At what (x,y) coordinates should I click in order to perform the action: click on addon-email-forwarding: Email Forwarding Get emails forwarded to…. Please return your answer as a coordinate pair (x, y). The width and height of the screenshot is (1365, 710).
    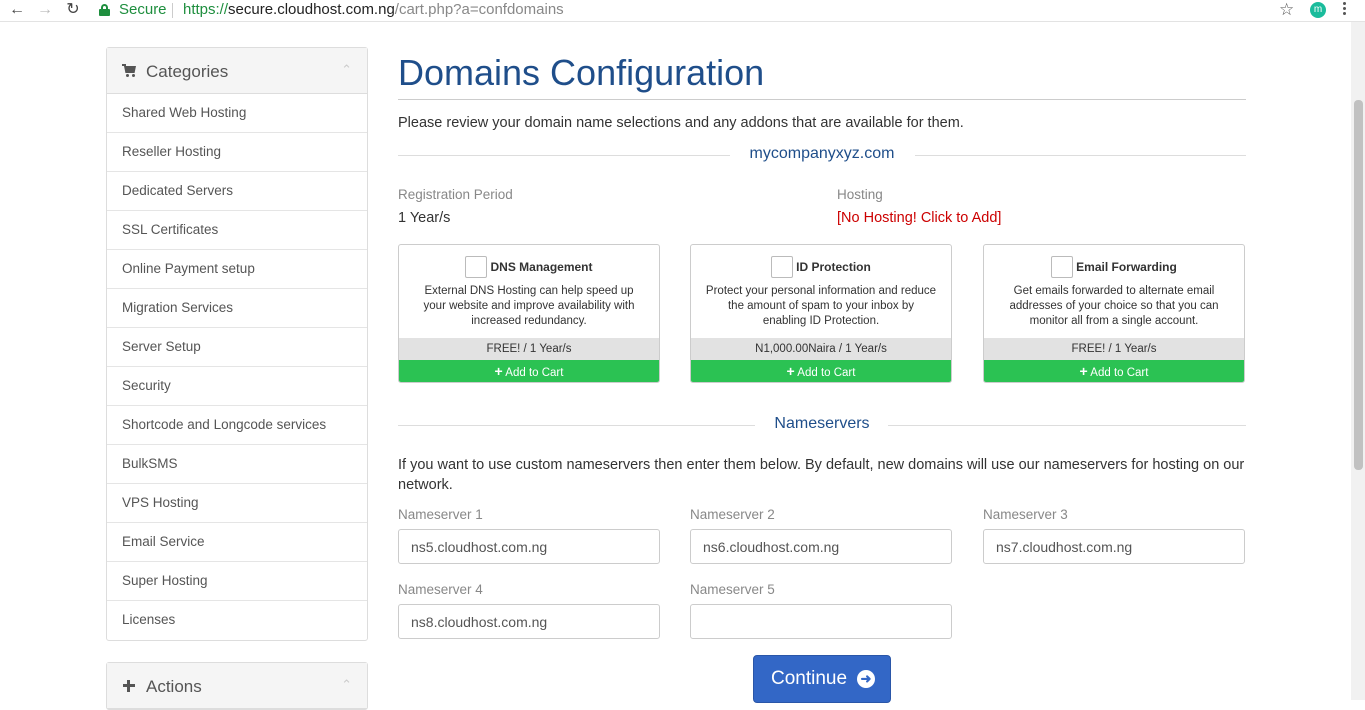
    Looking at the image, I should click on (1114, 313).